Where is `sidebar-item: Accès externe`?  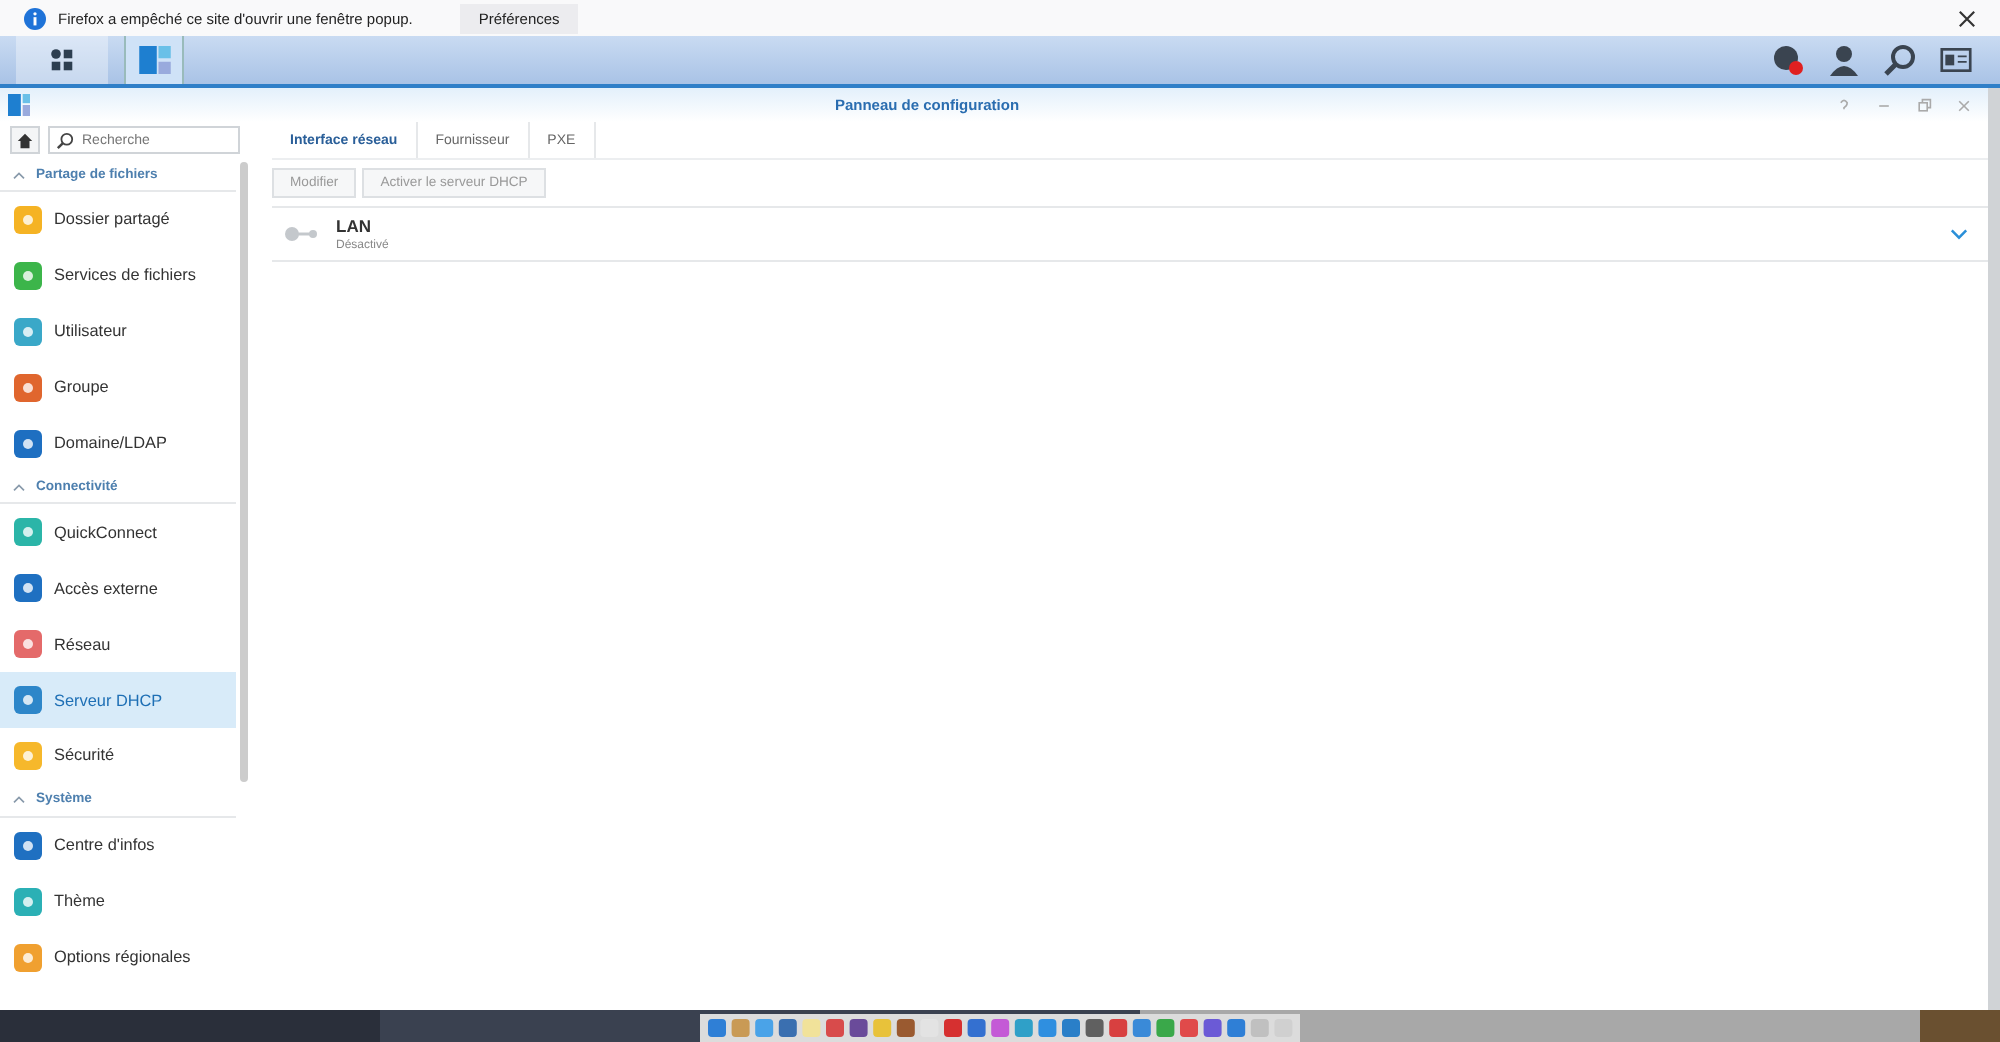
sidebar-item: Accès externe is located at coordinates (118, 588).